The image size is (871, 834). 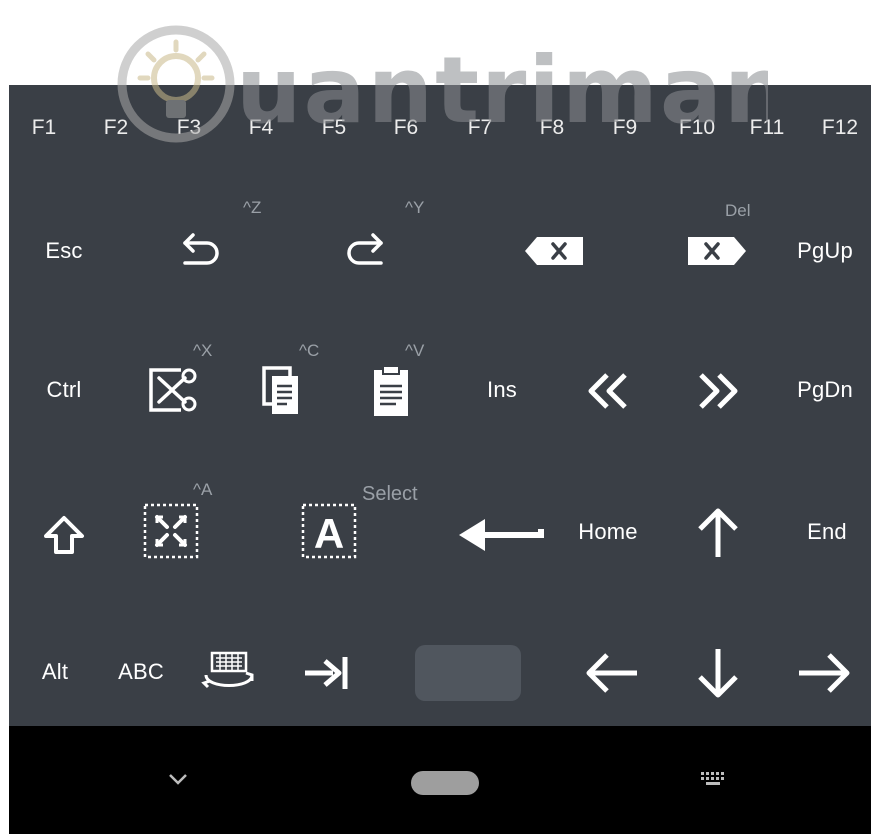 I want to click on f6-key: F6, so click(x=406, y=128).